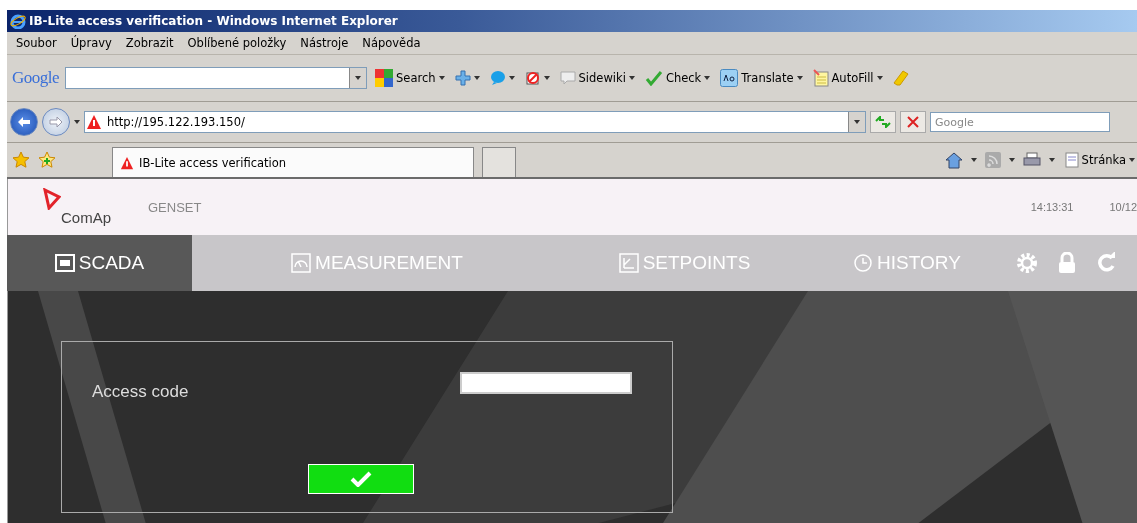  What do you see at coordinates (36, 78) in the screenshot?
I see `google-logo: Google` at bounding box center [36, 78].